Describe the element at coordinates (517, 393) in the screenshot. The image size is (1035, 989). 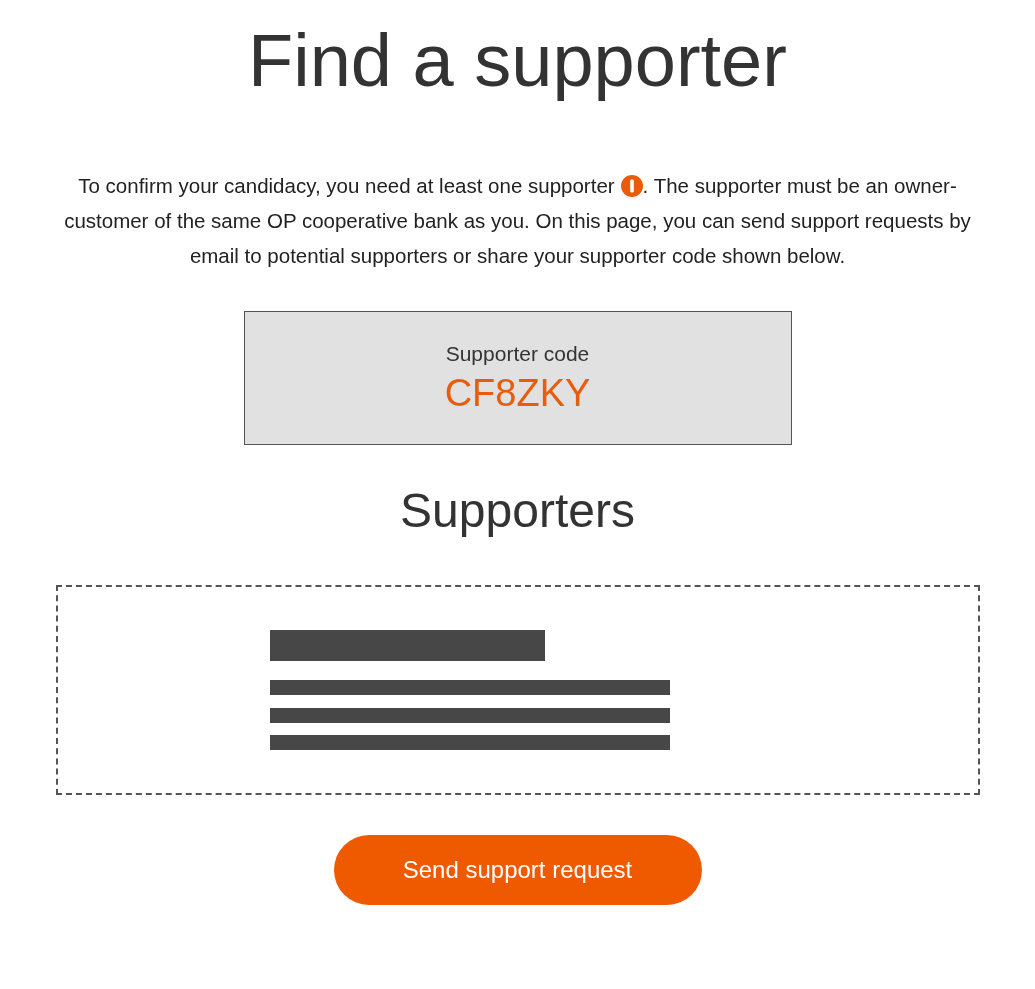
I see `supporter-code: CF8ZKY` at that location.